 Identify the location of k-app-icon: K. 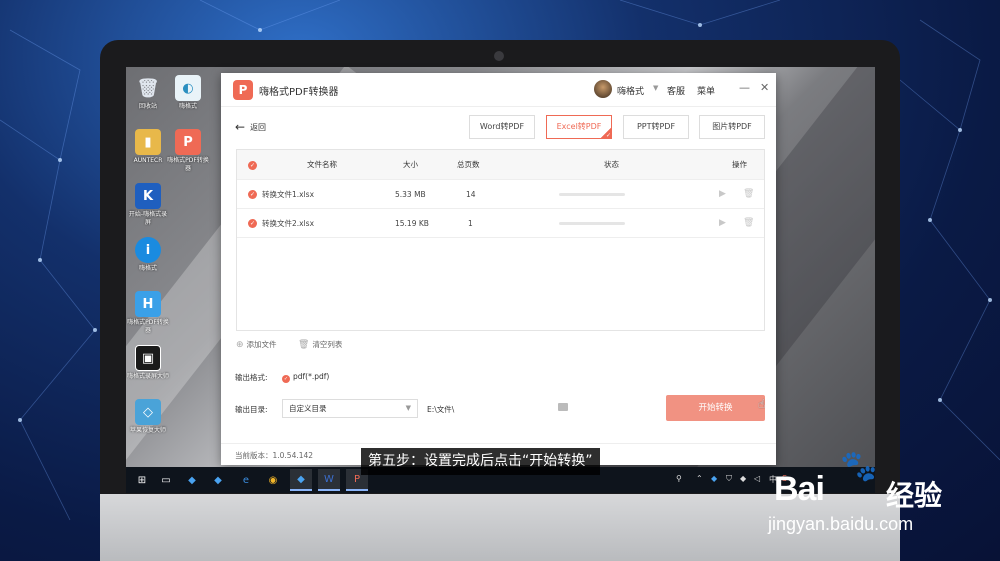
(148, 196).